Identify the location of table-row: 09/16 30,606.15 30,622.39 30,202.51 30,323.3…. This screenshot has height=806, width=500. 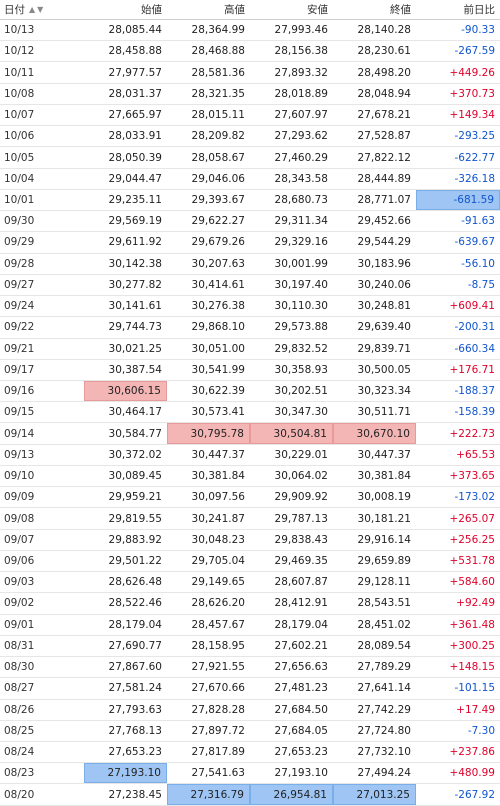
(250, 391).